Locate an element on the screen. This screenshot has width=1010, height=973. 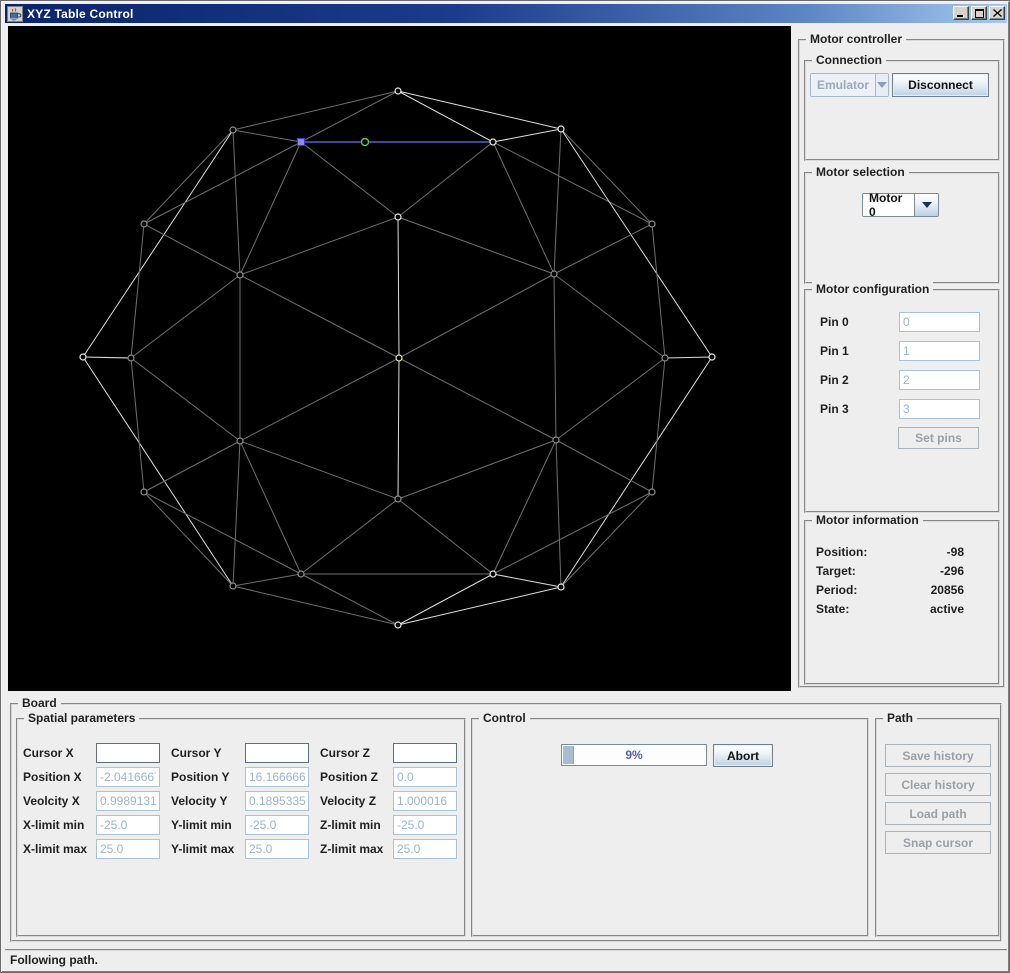
motor-select-combo: Motor 0 is located at coordinates (900, 205).